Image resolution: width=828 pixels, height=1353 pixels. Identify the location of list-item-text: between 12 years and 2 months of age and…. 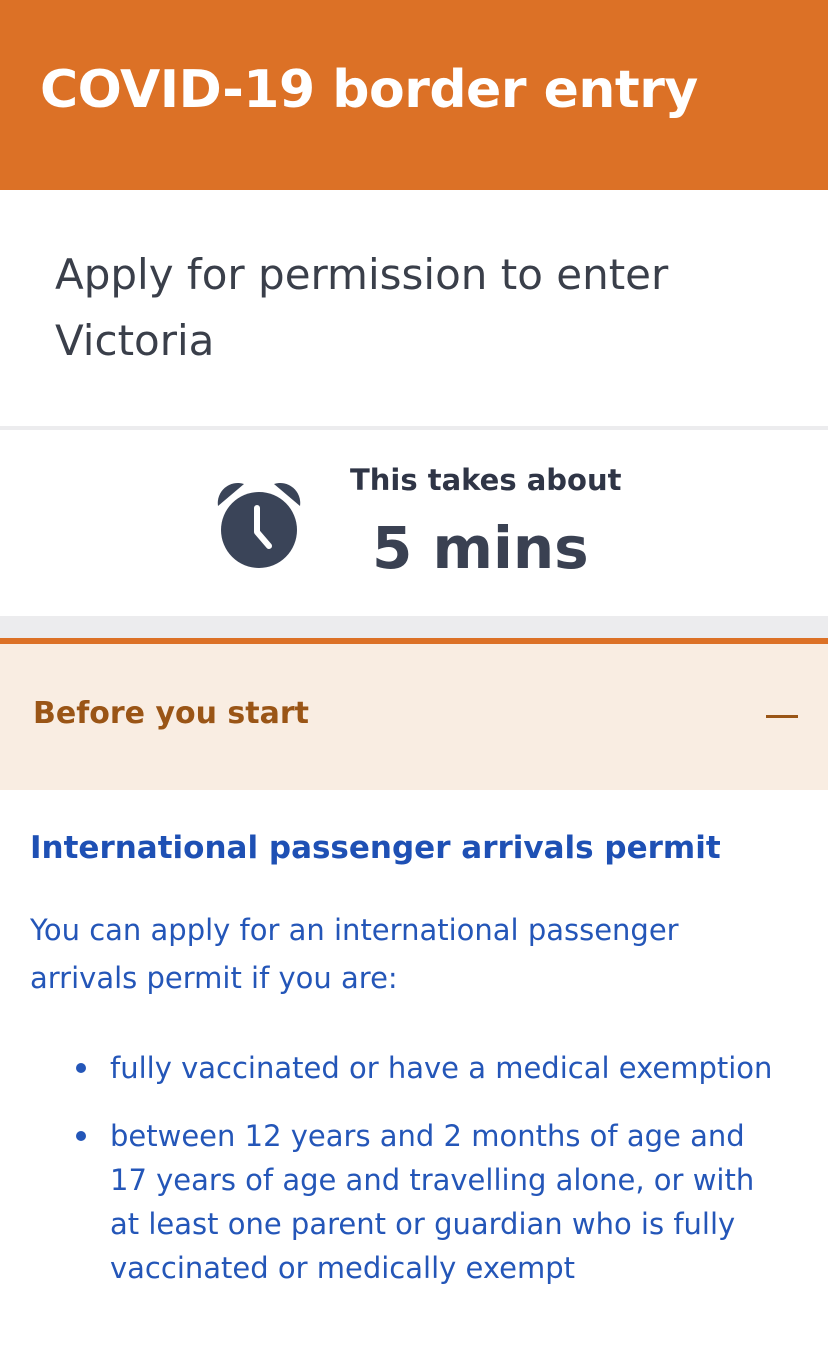
(432, 1202).